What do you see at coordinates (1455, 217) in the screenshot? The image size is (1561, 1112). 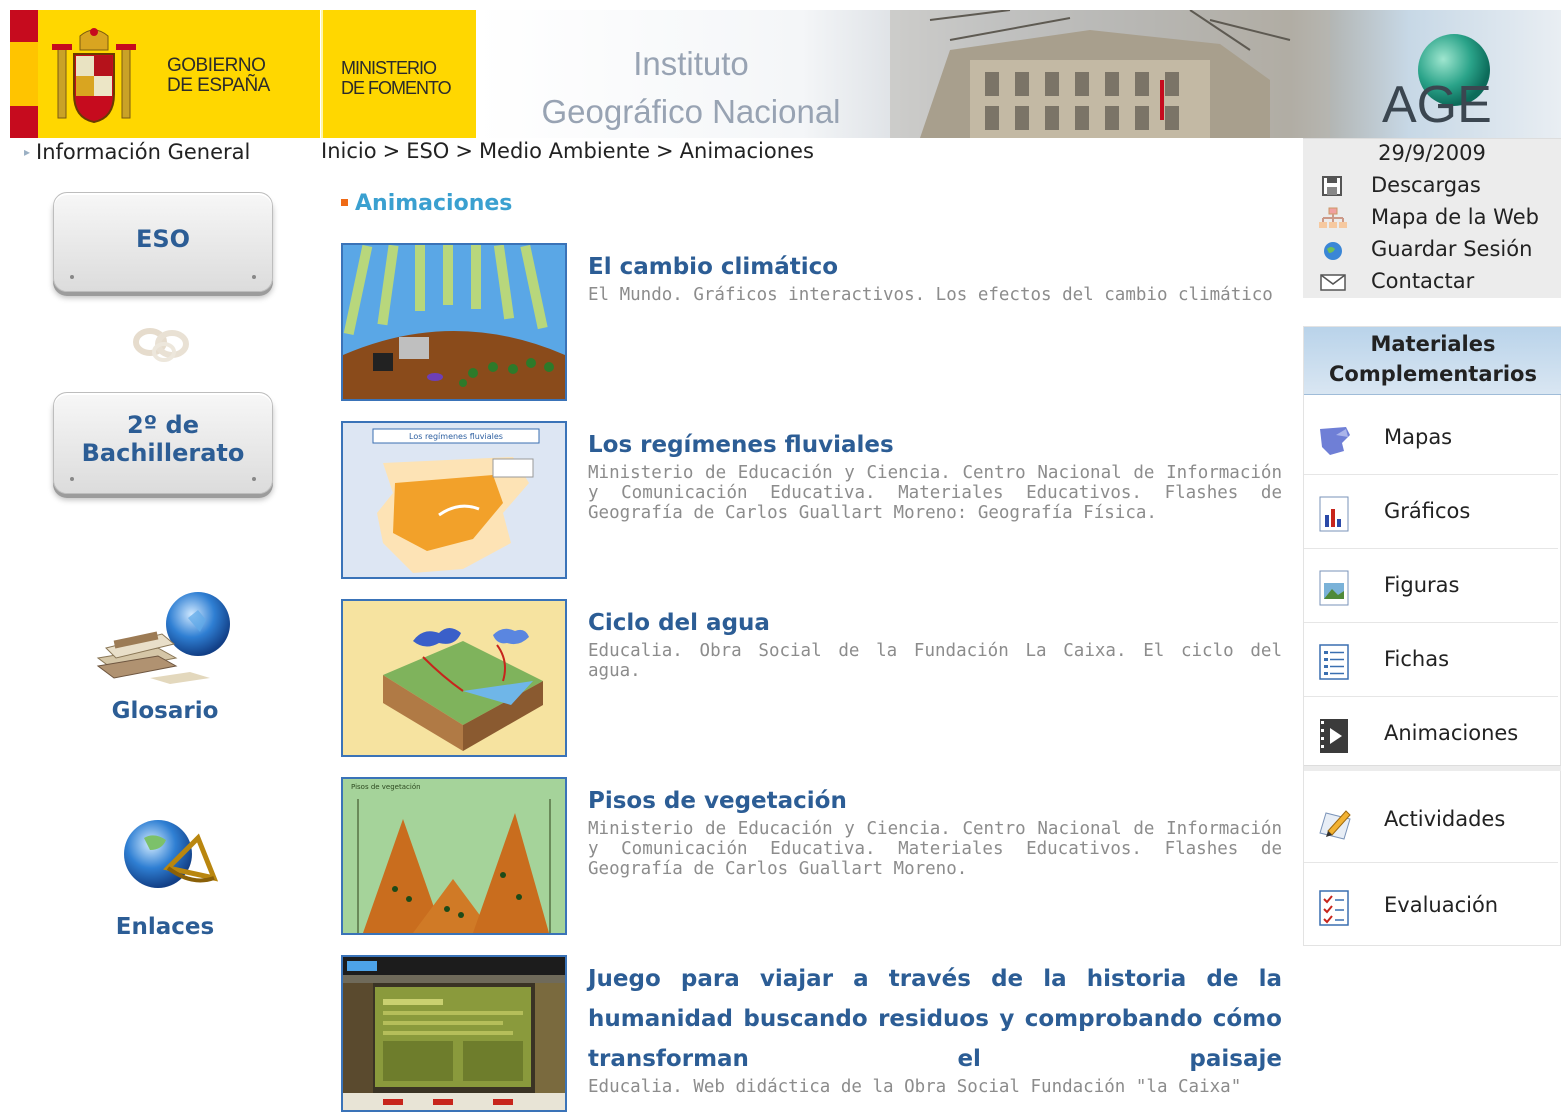 I see `mapa-web-label: Mapa de la Web` at bounding box center [1455, 217].